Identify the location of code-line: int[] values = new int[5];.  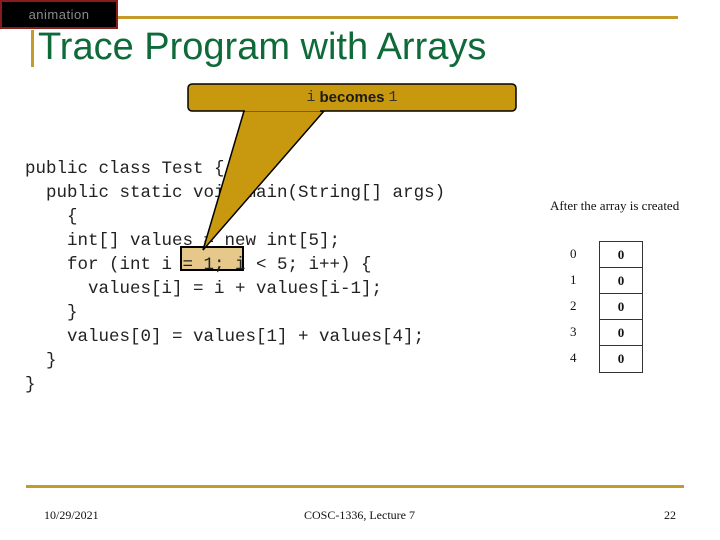
(183, 241).